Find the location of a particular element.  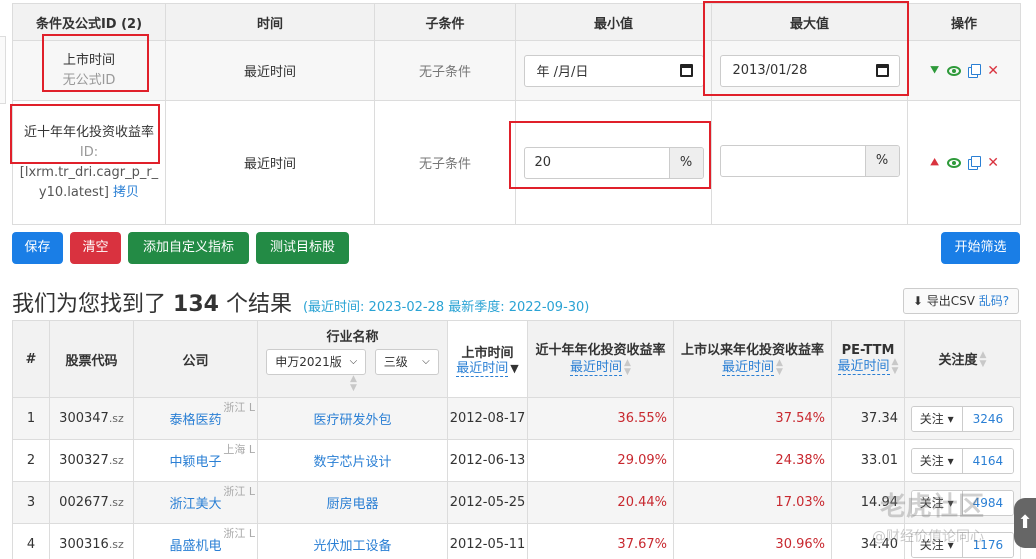

pe-time-link: 最近时间 is located at coordinates (863, 367).